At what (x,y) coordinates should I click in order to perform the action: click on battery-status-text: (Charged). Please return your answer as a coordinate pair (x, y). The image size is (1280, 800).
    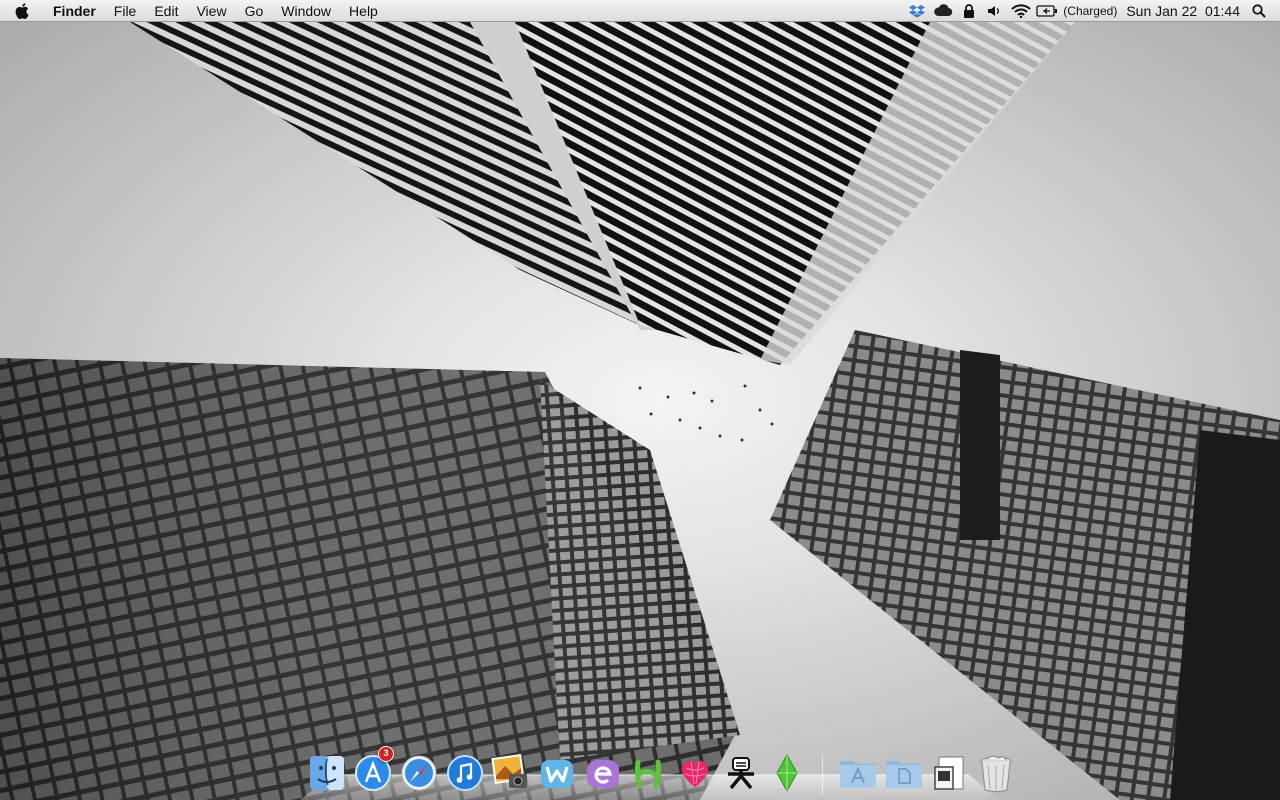
    Looking at the image, I should click on (1090, 10).